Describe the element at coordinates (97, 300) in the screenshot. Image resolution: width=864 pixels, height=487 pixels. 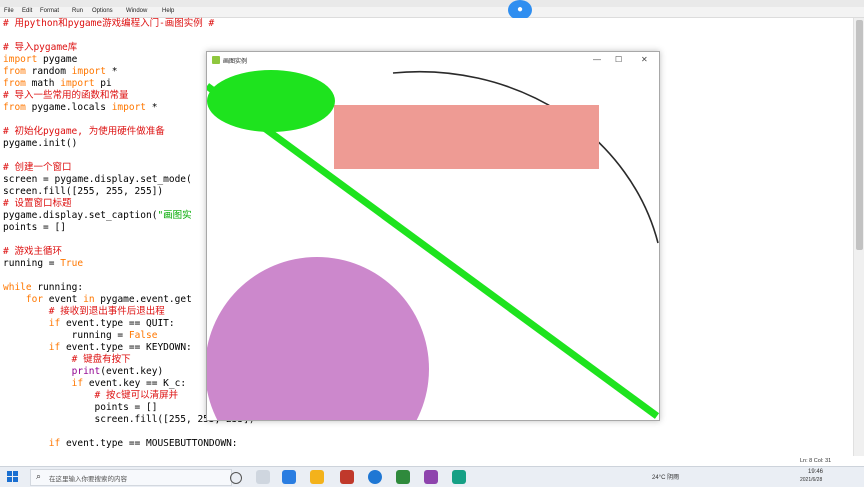
I see `code-line: for event in pygame.event.get` at that location.